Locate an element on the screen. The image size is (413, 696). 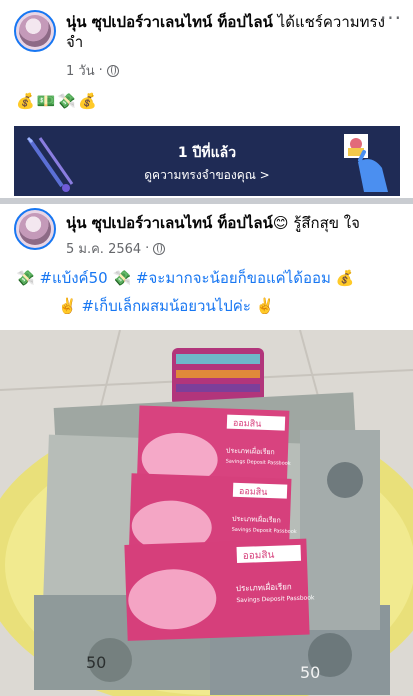
hashtag-bank50: #แบ้งค์50 is located at coordinates (73, 278).